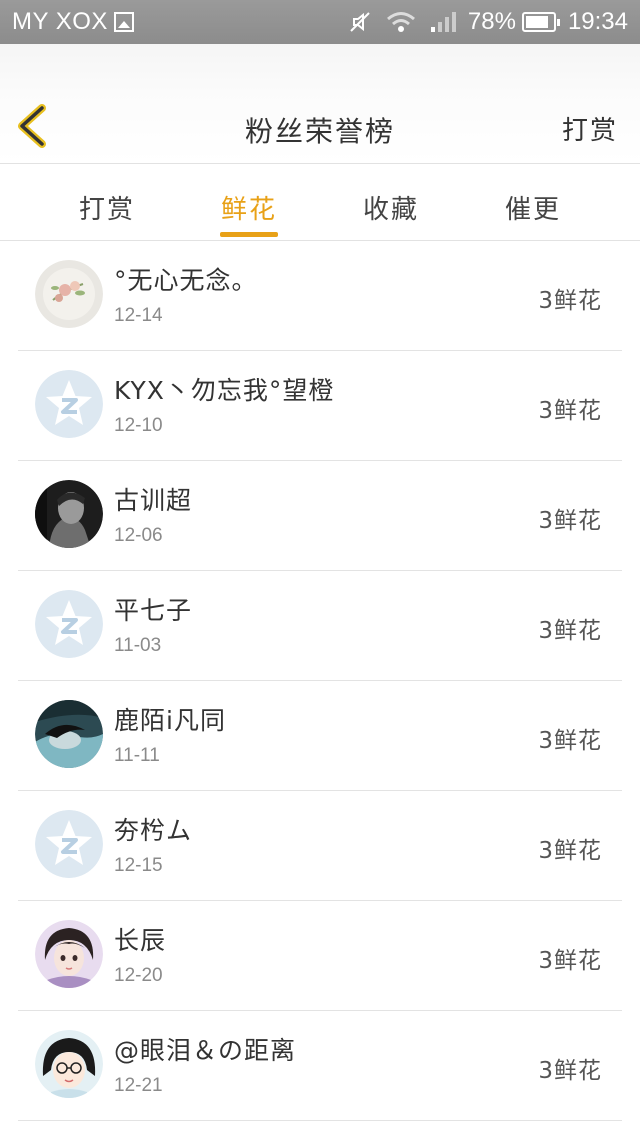 The width and height of the screenshot is (640, 1138). I want to click on fan-name: 平七子, so click(153, 610).